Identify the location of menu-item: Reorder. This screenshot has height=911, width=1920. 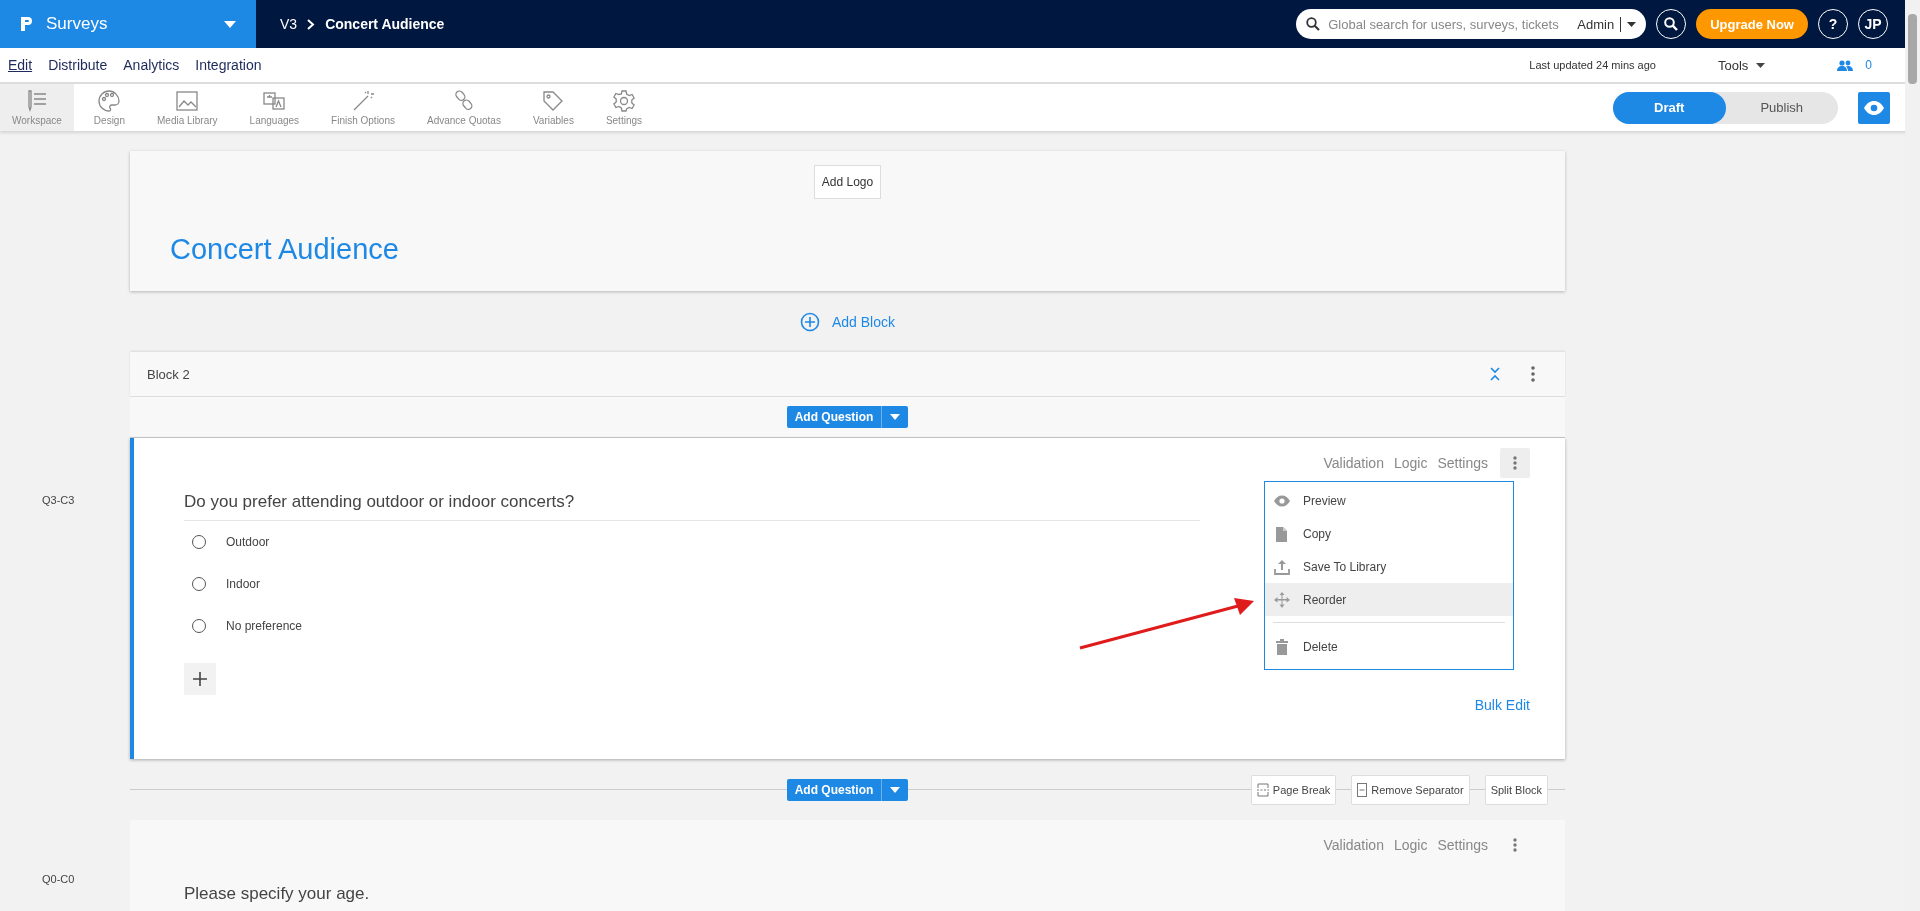
(1389, 599).